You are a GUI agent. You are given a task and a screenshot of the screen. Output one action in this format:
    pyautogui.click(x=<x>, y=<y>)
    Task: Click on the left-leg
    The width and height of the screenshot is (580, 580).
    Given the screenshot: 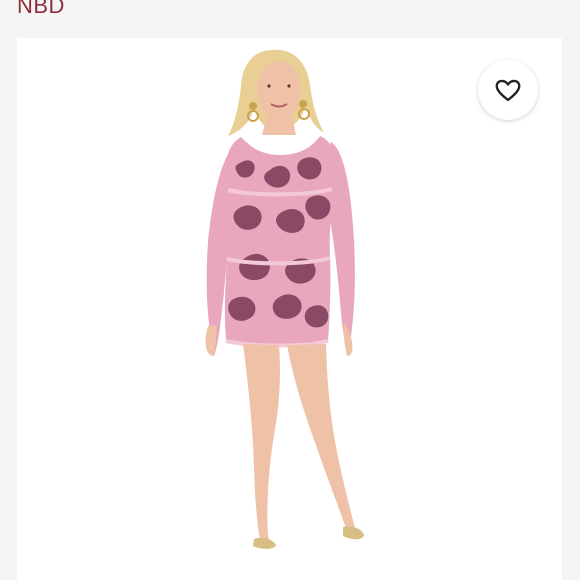 What is the action you would take?
    pyautogui.click(x=261, y=445)
    